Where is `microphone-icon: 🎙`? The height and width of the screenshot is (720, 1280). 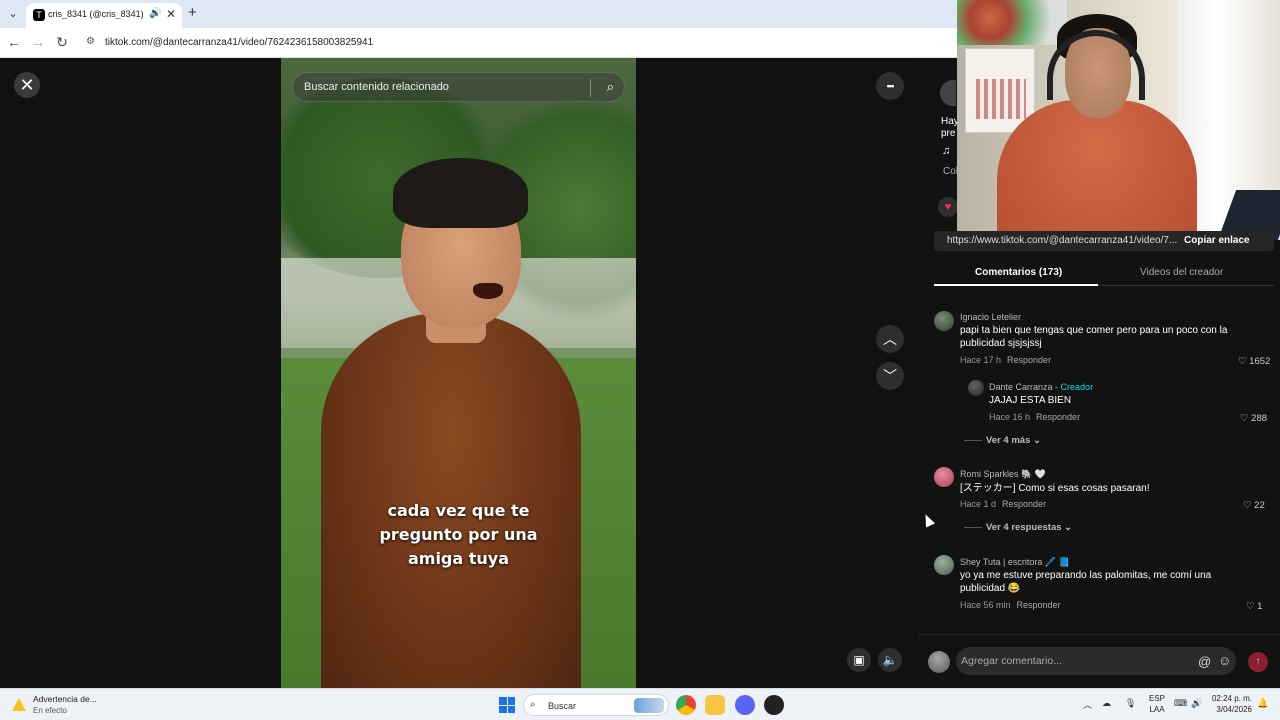
microphone-icon: 🎙 is located at coordinates (1130, 703).